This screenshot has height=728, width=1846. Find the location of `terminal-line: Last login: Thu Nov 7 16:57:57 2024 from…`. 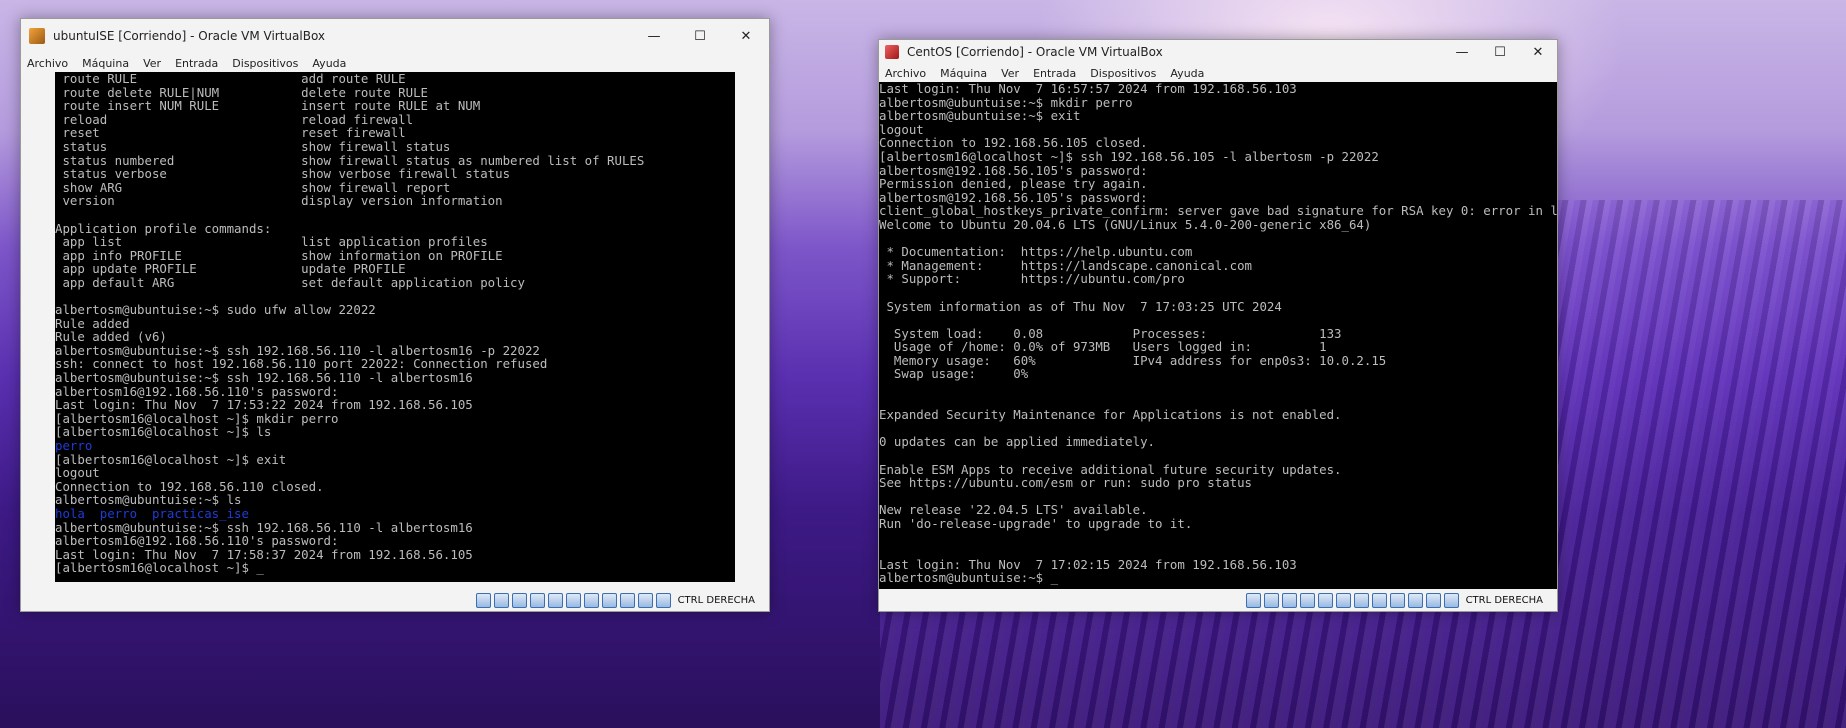

terminal-line: Last login: Thu Nov 7 16:57:57 2024 from… is located at coordinates (1088, 89).